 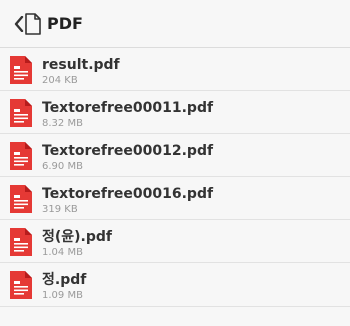 What do you see at coordinates (175, 69) in the screenshot?
I see `file-row: result.pdf 204 KB` at bounding box center [175, 69].